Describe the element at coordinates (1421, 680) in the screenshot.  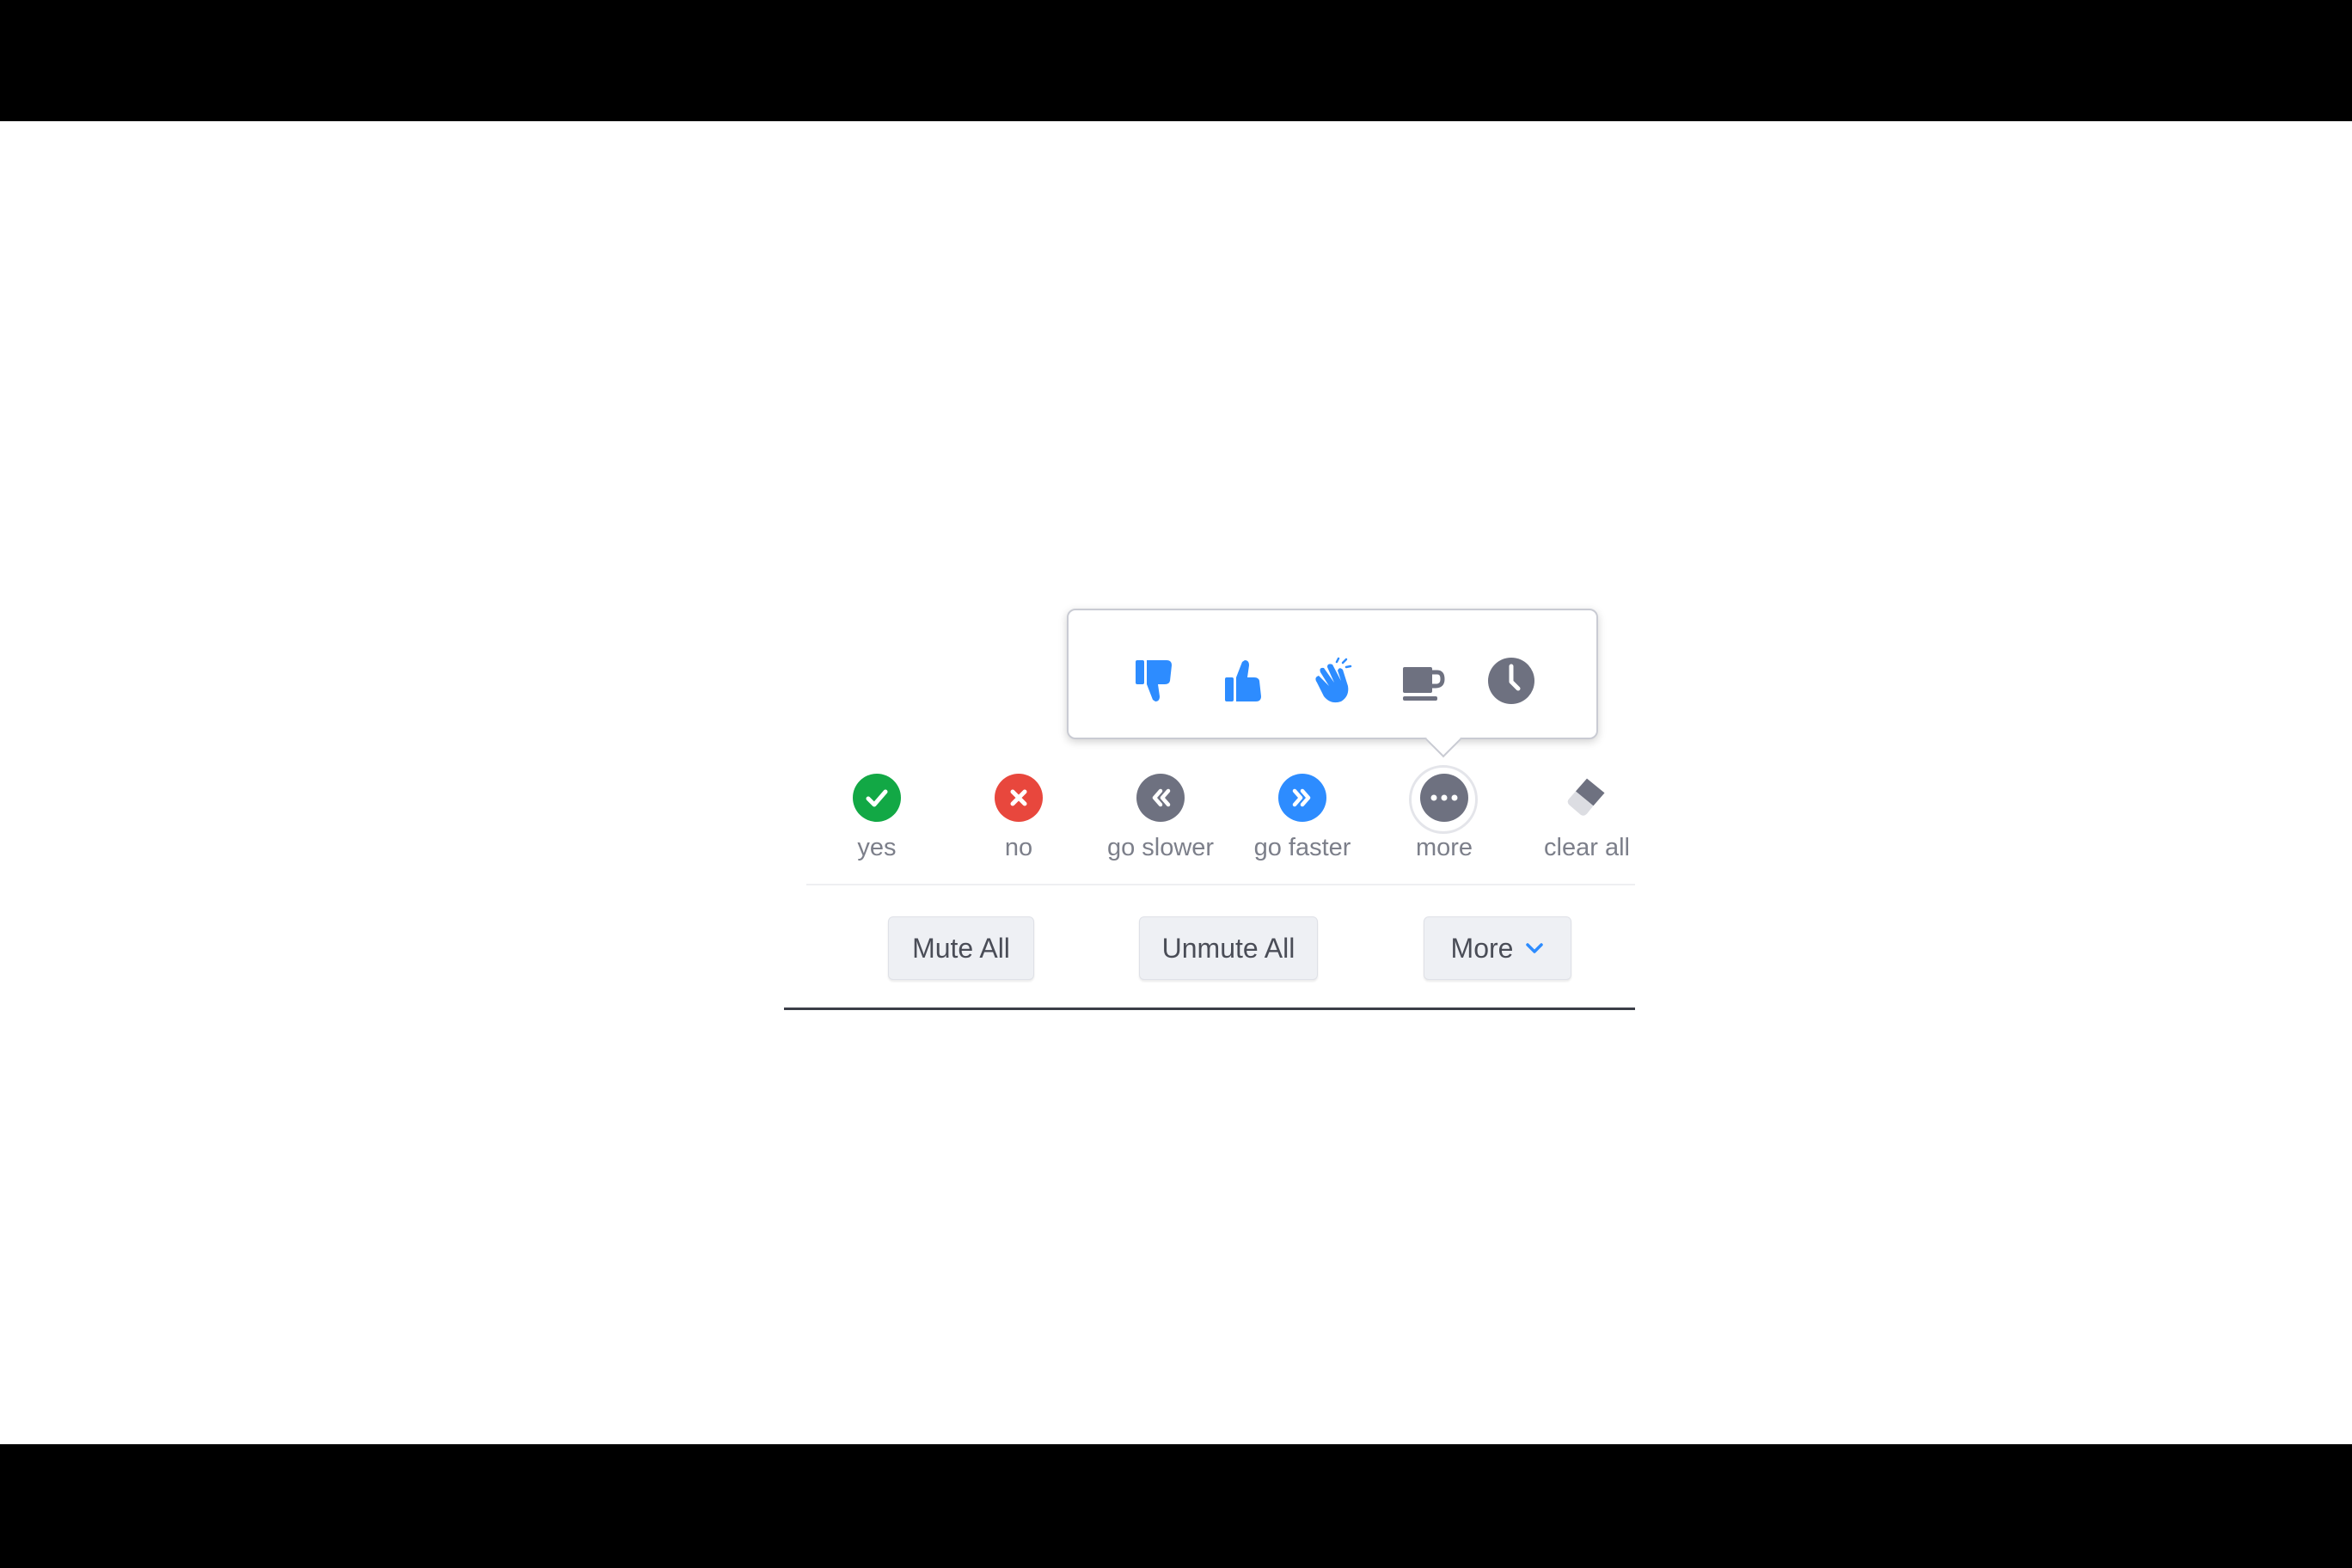
I see `coffee-icon` at that location.